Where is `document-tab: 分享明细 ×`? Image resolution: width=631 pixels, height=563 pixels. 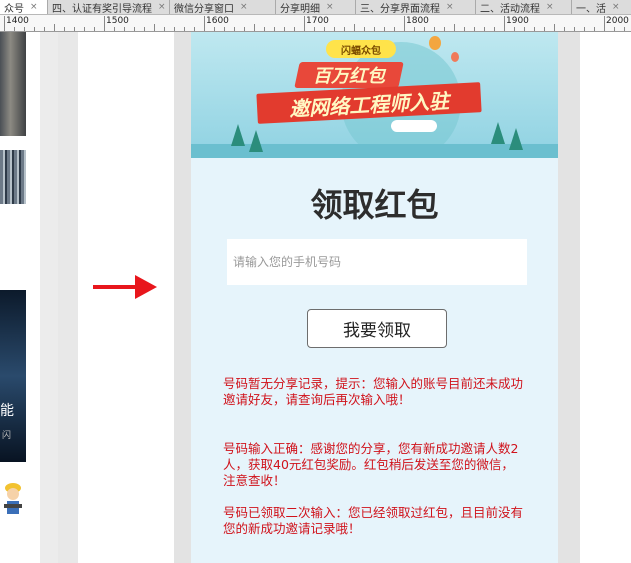
document-tab: 分享明细 × is located at coordinates (316, 7).